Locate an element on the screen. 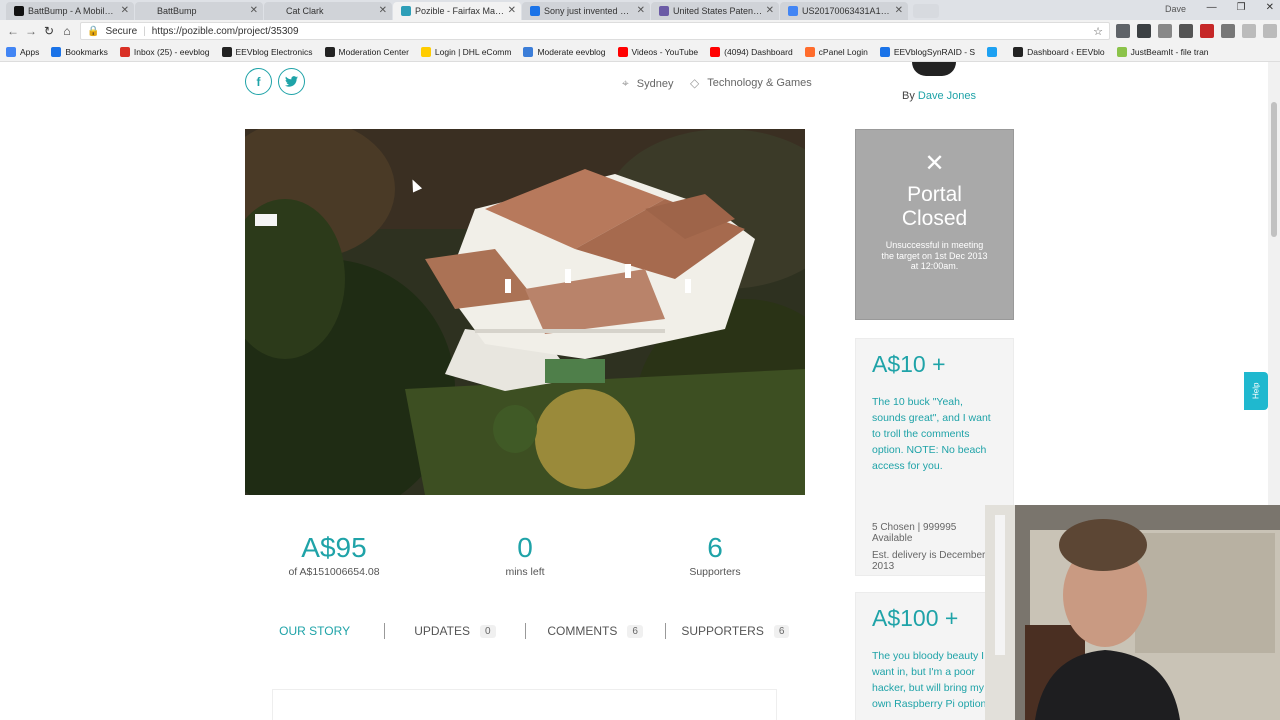  time-left-stat: 0 mins left is located at coordinates (525, 555).